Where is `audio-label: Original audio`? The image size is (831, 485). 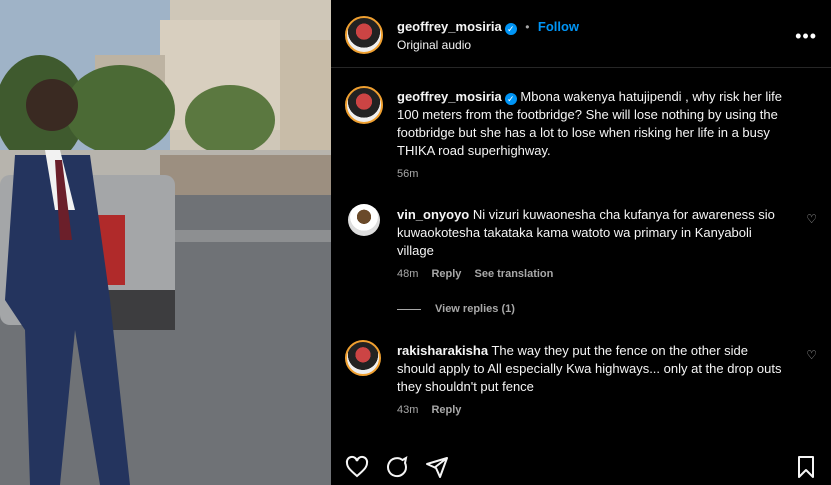 audio-label: Original audio is located at coordinates (434, 45).